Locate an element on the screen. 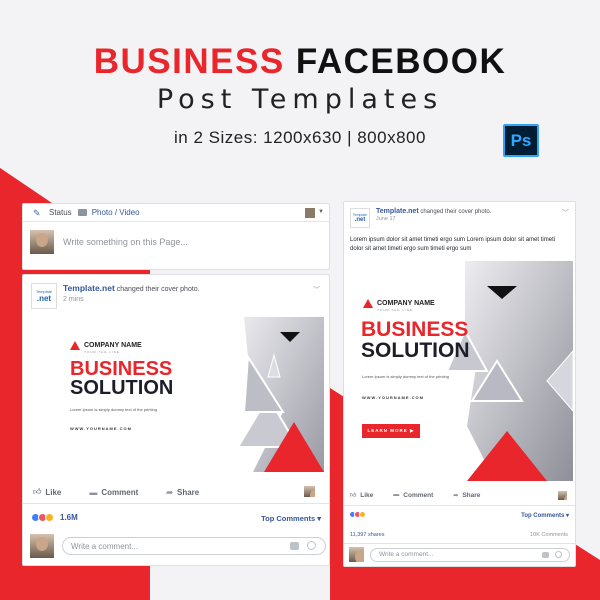 The image size is (600, 600). learn-more-button: LEARN MORE ▶ is located at coordinates (391, 431).